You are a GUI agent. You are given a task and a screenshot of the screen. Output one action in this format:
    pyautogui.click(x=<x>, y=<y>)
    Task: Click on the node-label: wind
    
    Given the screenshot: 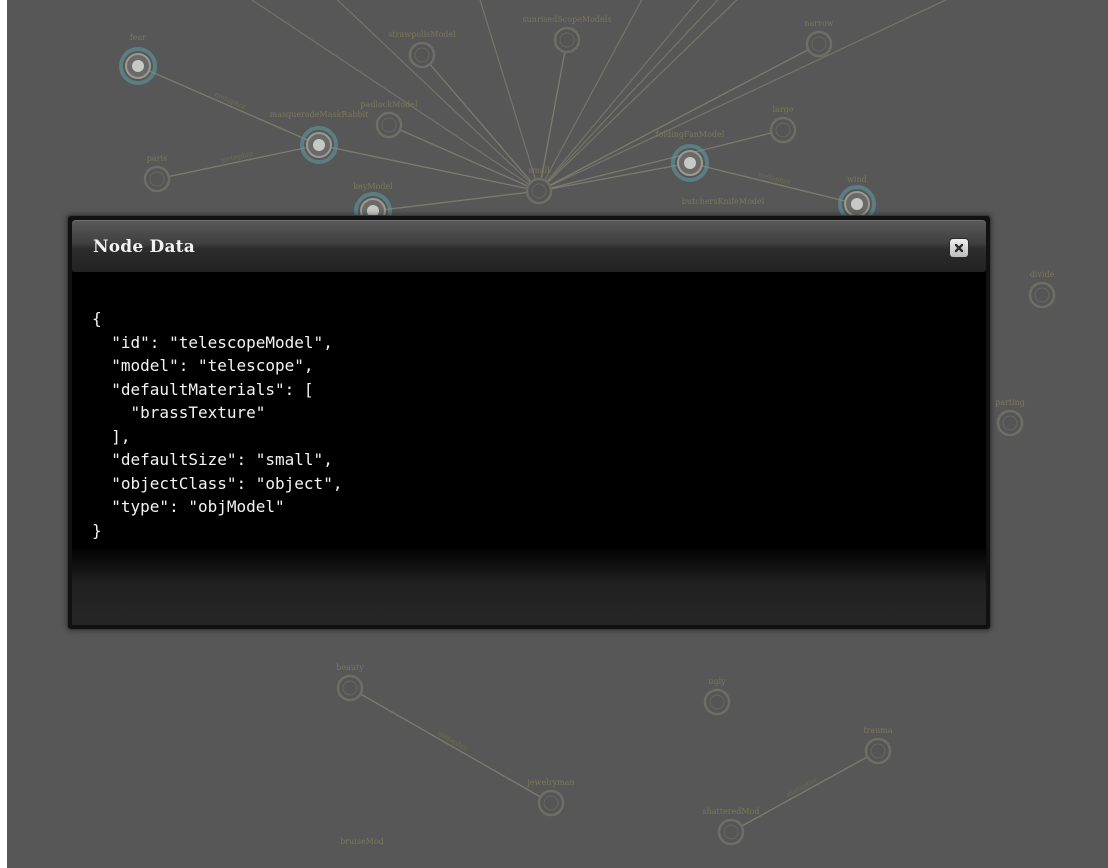 What is the action you would take?
    pyautogui.click(x=857, y=179)
    